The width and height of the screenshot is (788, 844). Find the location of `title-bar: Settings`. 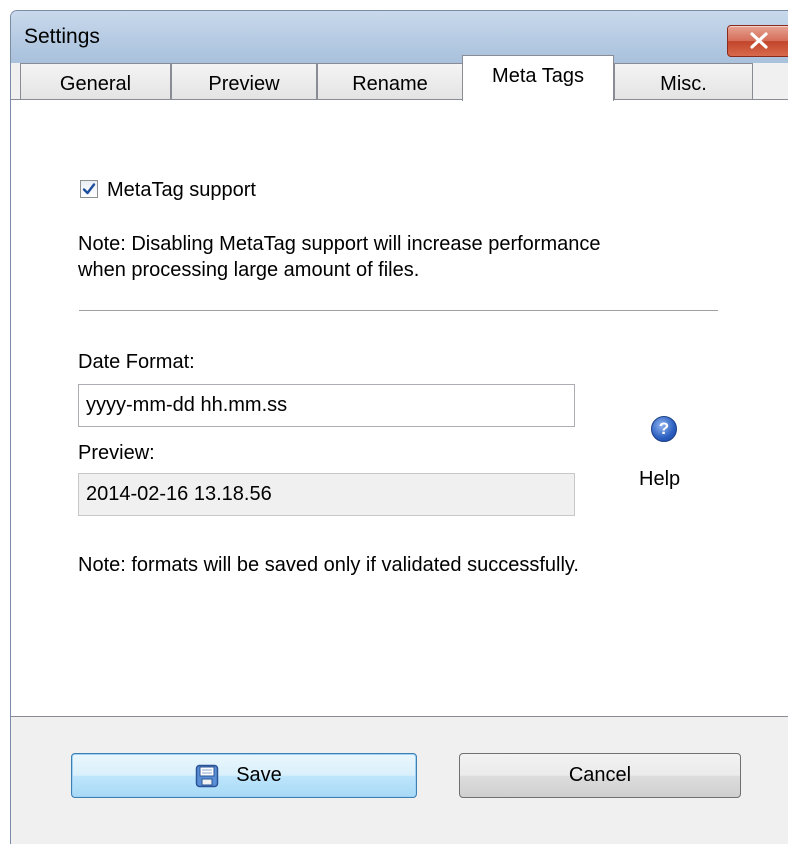

title-bar: Settings is located at coordinates (399, 37).